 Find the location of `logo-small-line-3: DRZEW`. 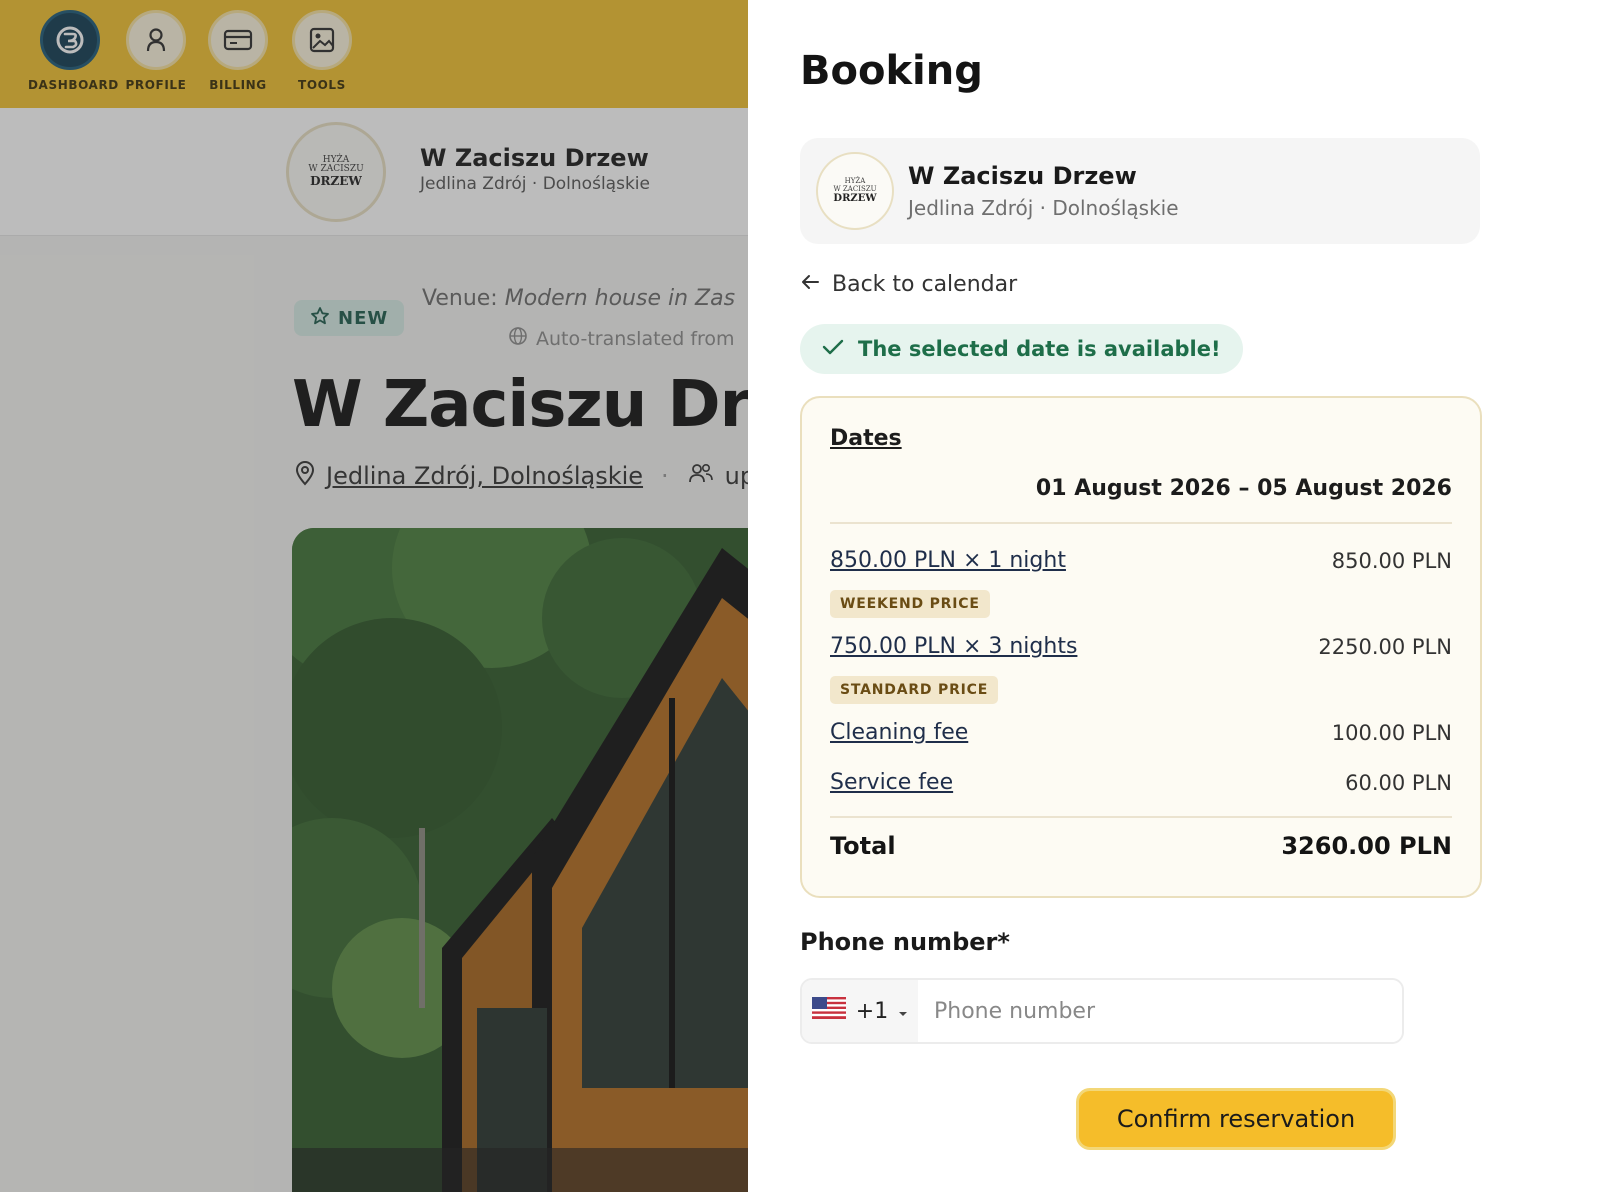

logo-small-line-3: DRZEW is located at coordinates (855, 199).